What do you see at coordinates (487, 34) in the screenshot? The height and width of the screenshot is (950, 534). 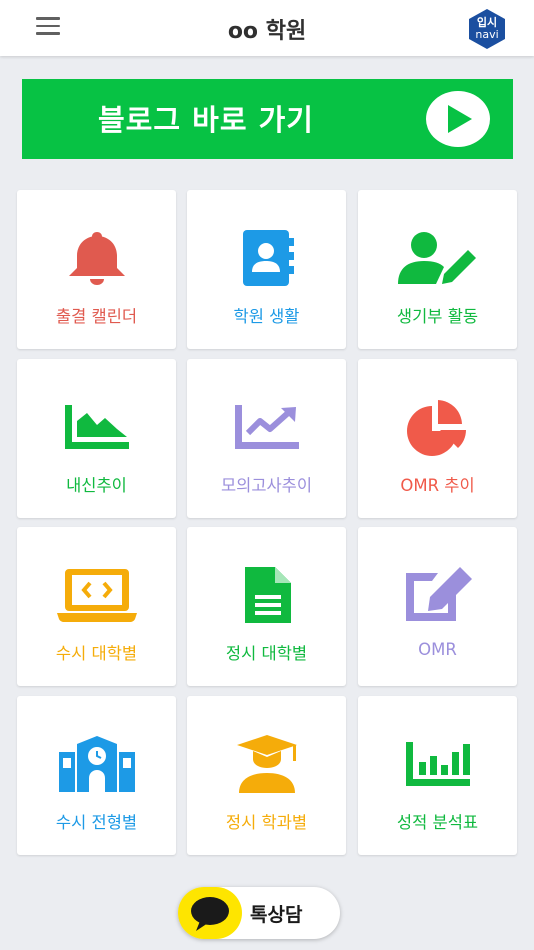 I see `logo-text-bottom: navi` at bounding box center [487, 34].